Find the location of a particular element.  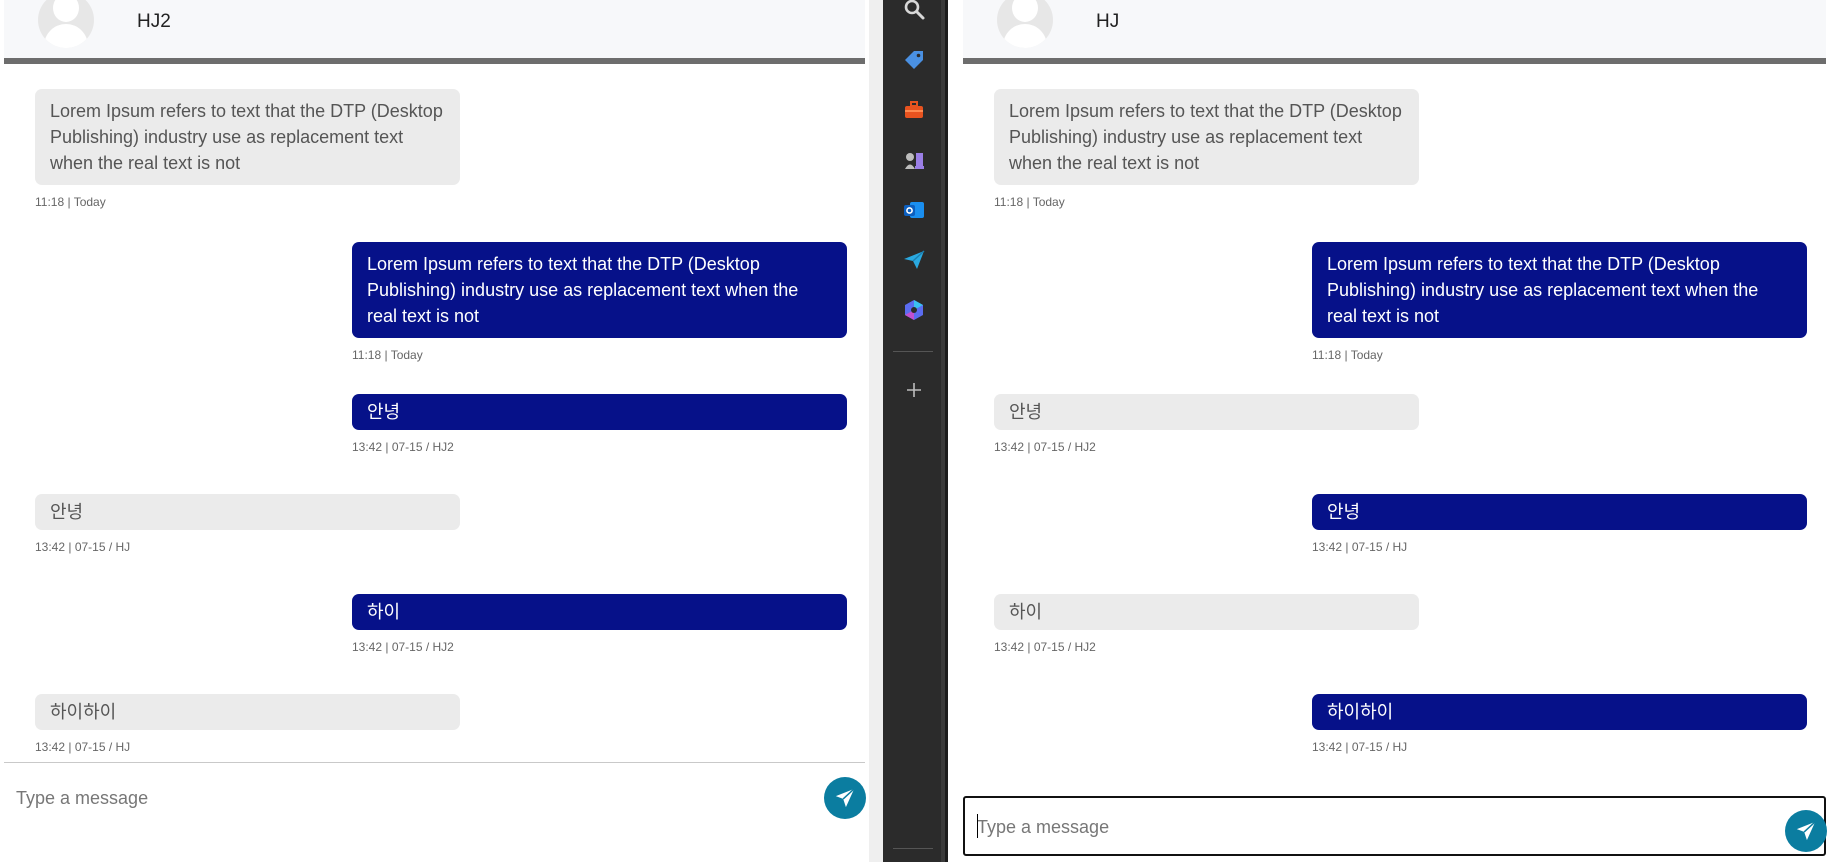

message-outgoing: 하이 13:42 | 07-15 / HJ2 is located at coordinates (599, 624).